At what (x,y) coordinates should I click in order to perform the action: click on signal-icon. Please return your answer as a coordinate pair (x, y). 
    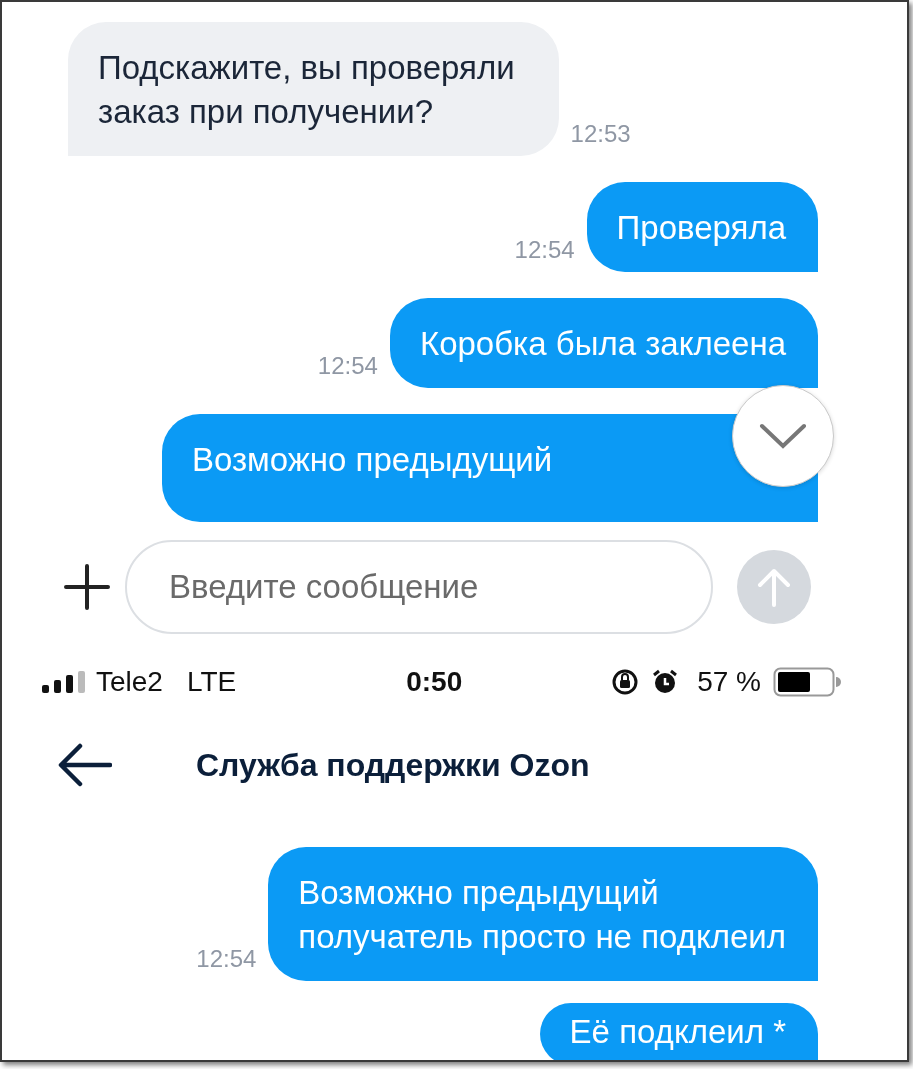
    Looking at the image, I should click on (65, 682).